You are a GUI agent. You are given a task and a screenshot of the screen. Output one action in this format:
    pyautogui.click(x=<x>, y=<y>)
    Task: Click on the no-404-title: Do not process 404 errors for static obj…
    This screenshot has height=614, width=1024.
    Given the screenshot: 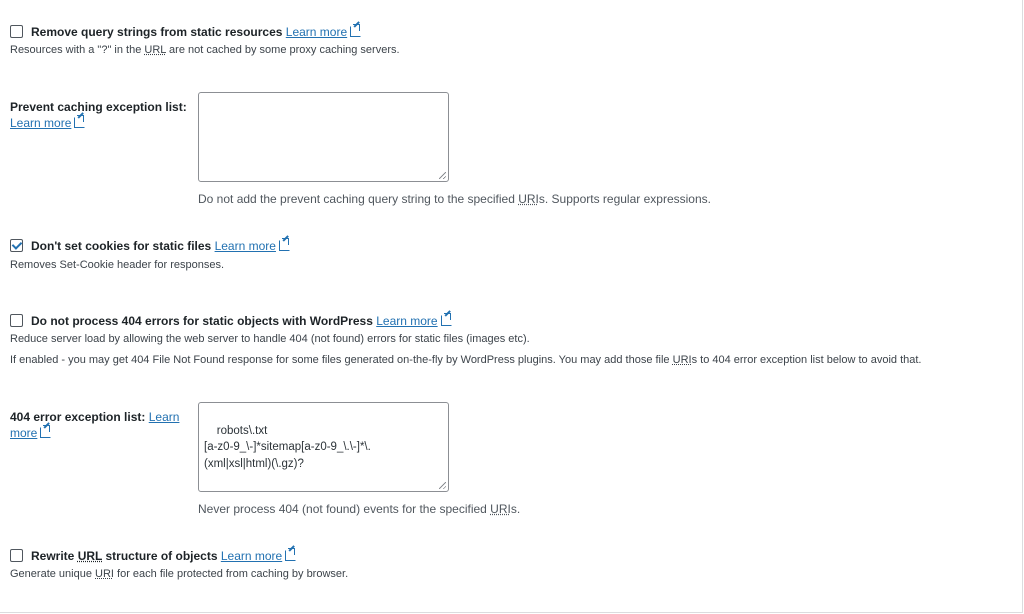 What is the action you would take?
    pyautogui.click(x=202, y=321)
    